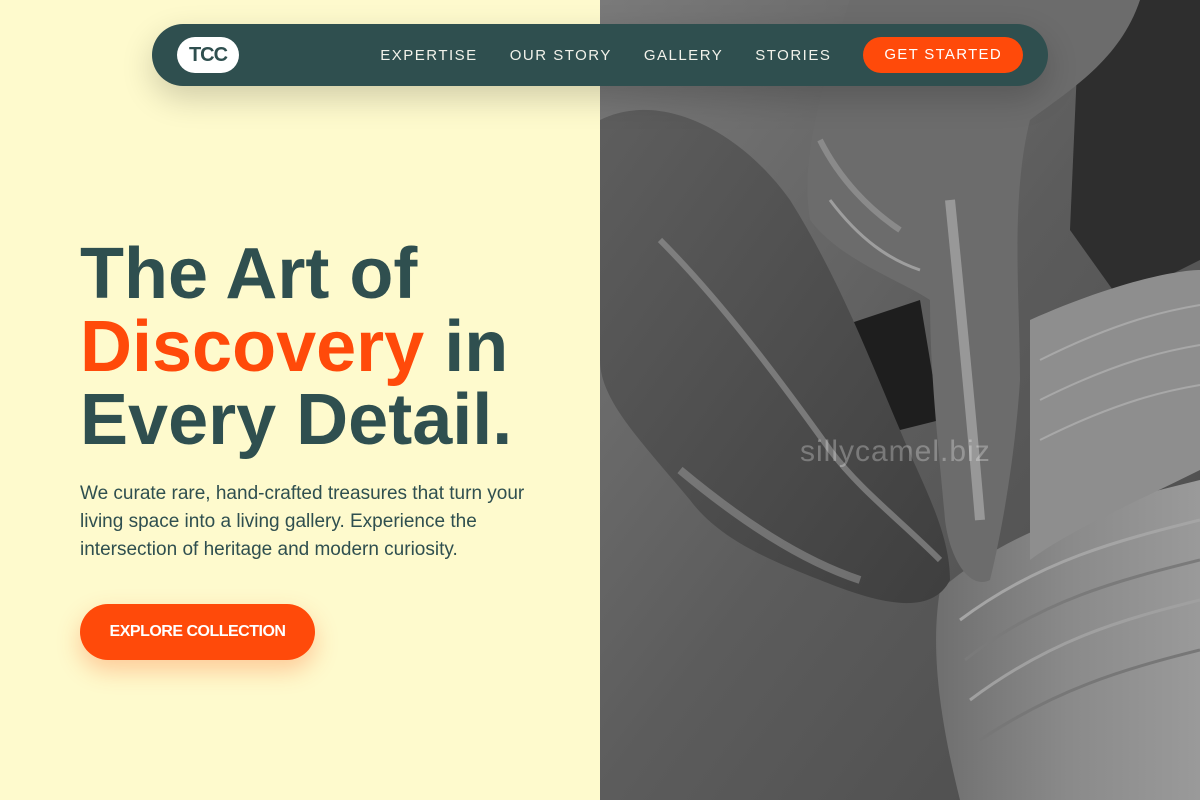  I want to click on nav-link-stories: STORIES, so click(793, 55).